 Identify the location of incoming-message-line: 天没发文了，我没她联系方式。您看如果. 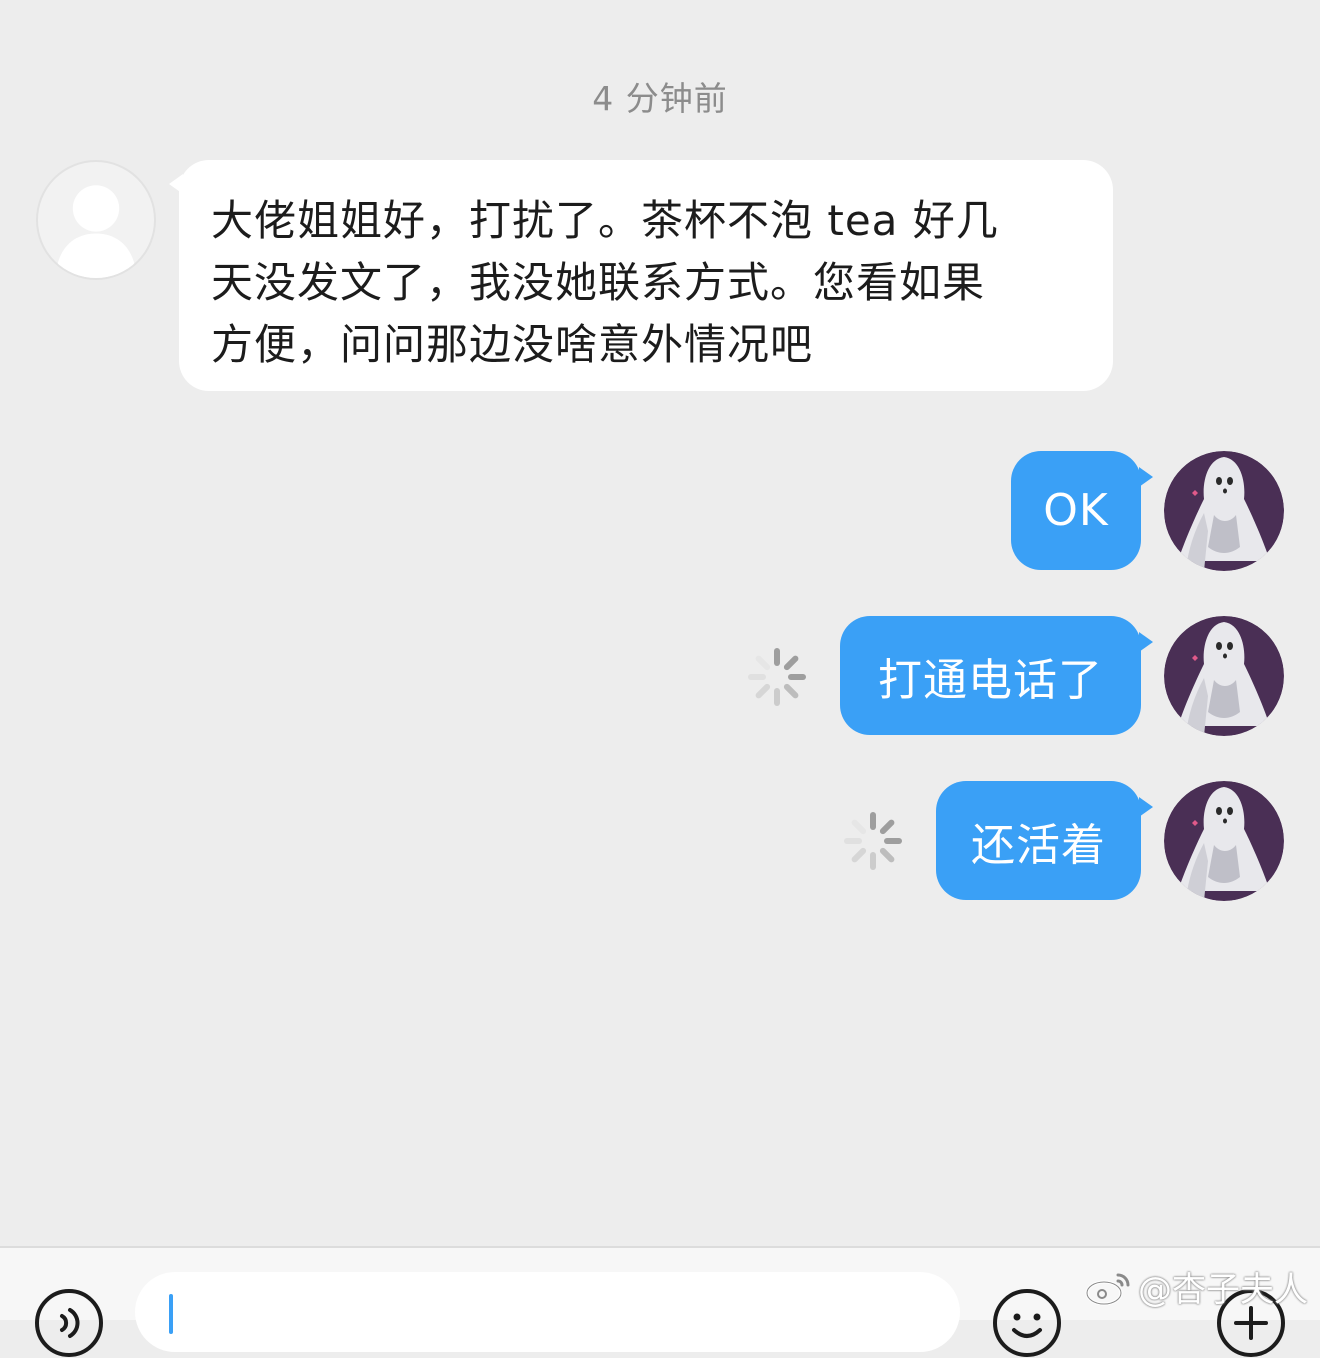
(598, 282).